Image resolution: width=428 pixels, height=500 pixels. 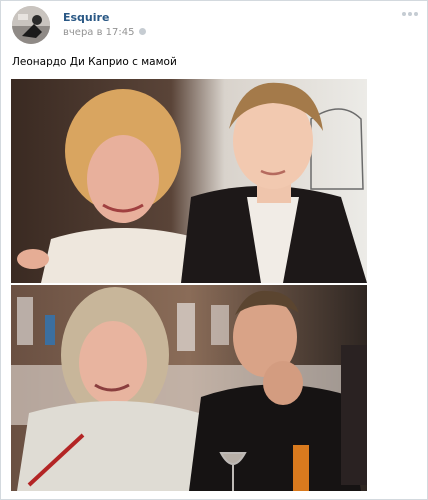 I want to click on avatar-image, so click(x=31, y=25).